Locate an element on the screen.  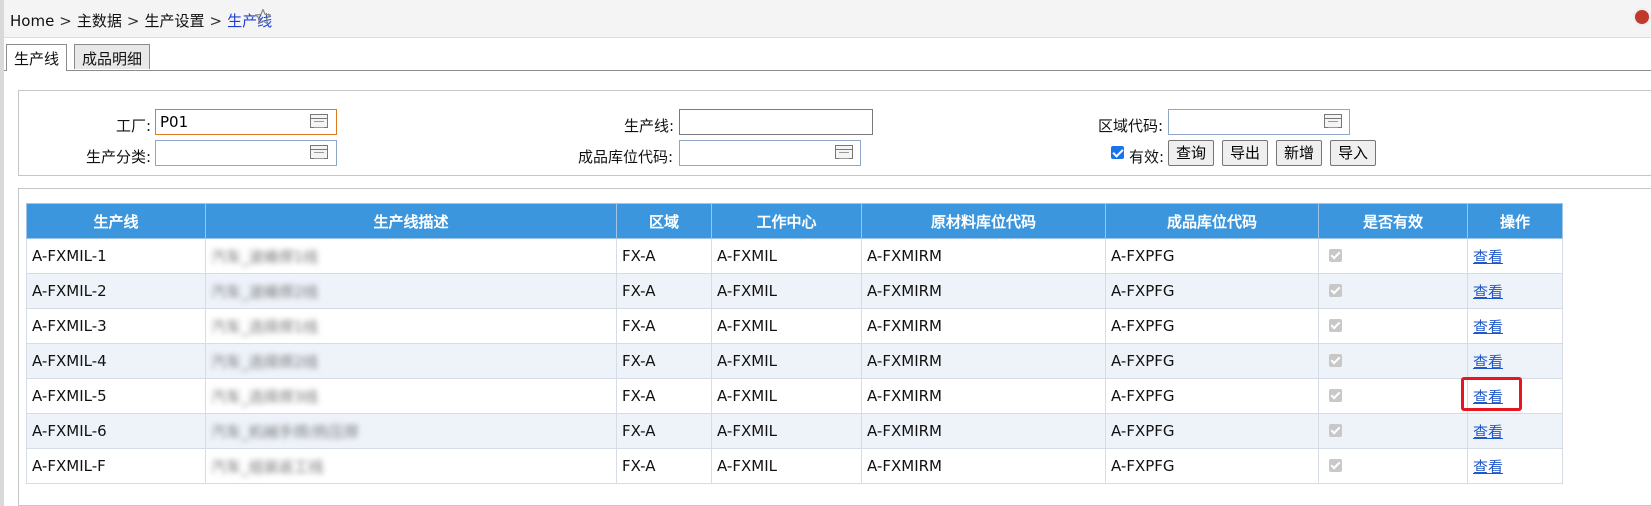
star-outline-icon is located at coordinates (263, 17).